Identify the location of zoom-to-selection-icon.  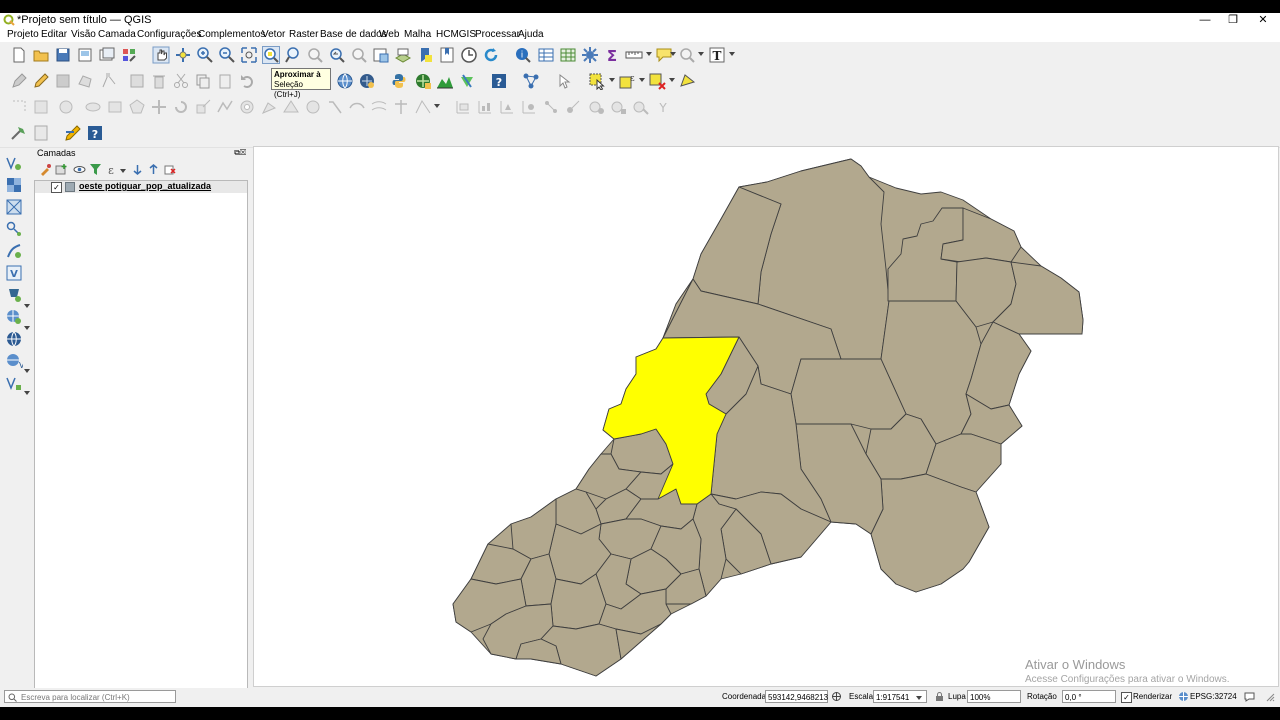
(271, 55).